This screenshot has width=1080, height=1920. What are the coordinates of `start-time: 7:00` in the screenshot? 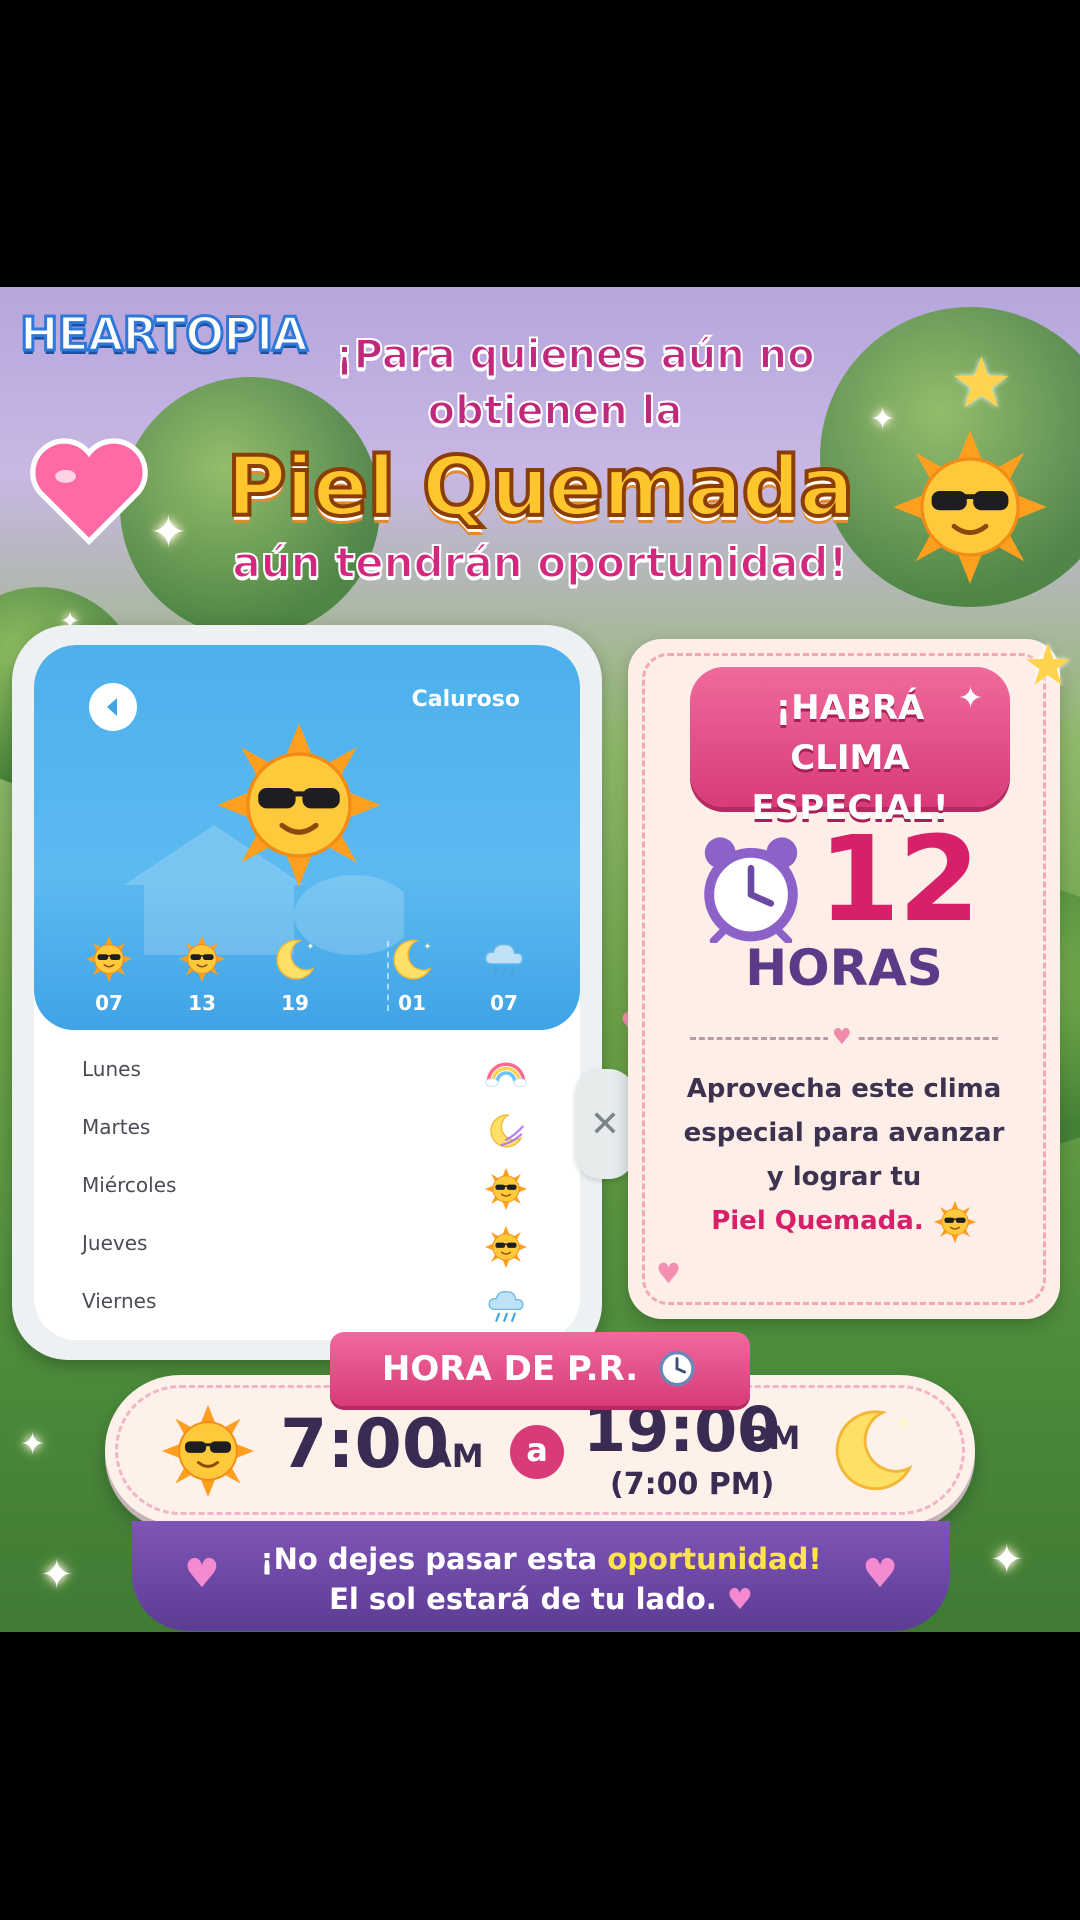 It's located at (365, 1444).